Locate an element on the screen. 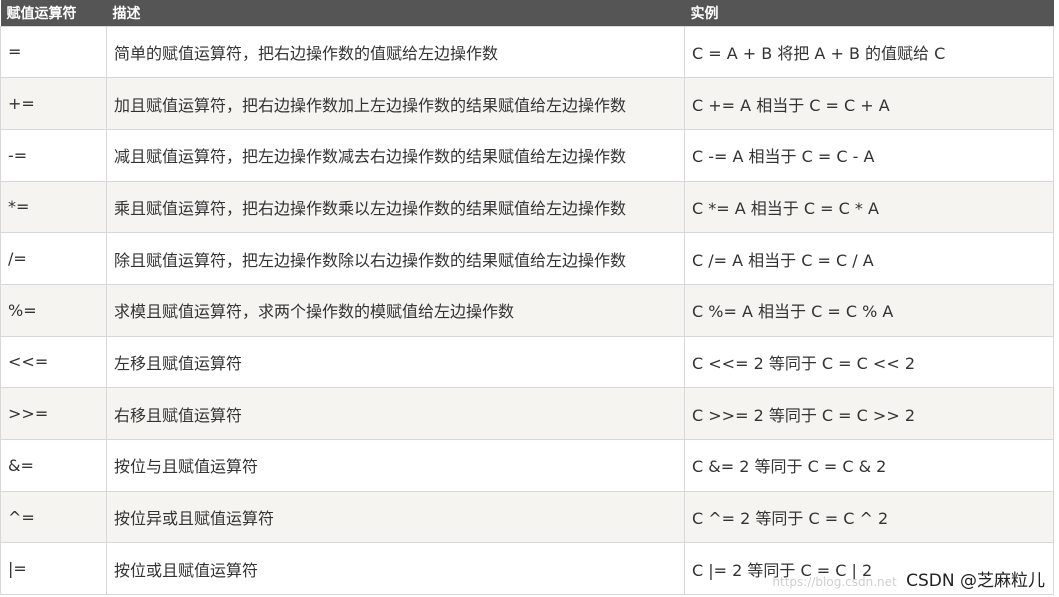  operator-cell: %= is located at coordinates (53, 310).